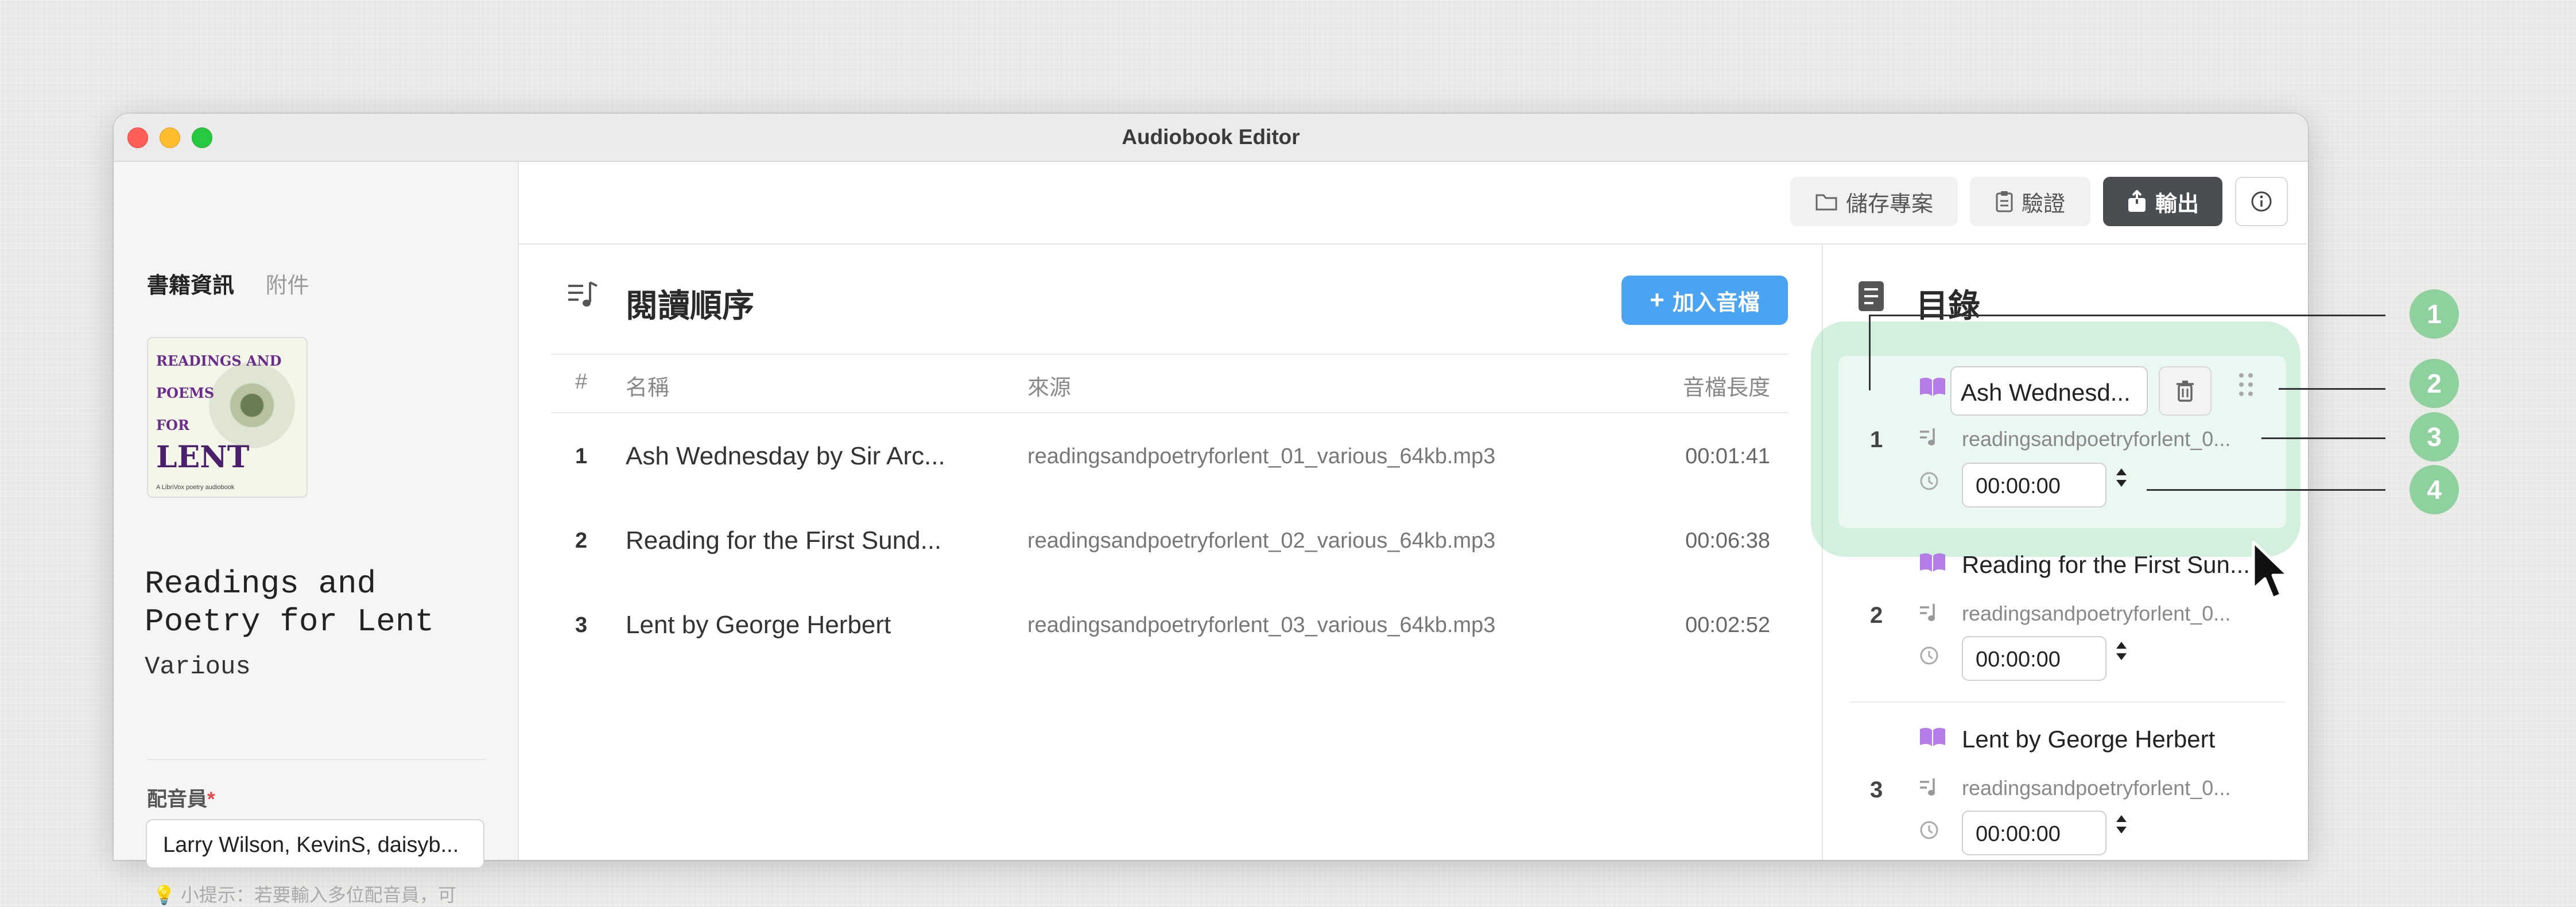 Image resolution: width=2576 pixels, height=907 pixels. Describe the element at coordinates (1727, 625) in the screenshot. I see `row-duration: 00:02:52` at that location.